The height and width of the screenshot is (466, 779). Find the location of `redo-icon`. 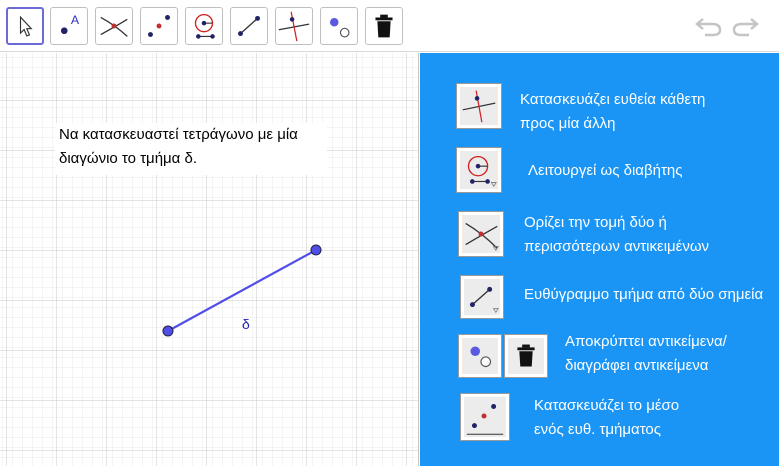

redo-icon is located at coordinates (745, 27).